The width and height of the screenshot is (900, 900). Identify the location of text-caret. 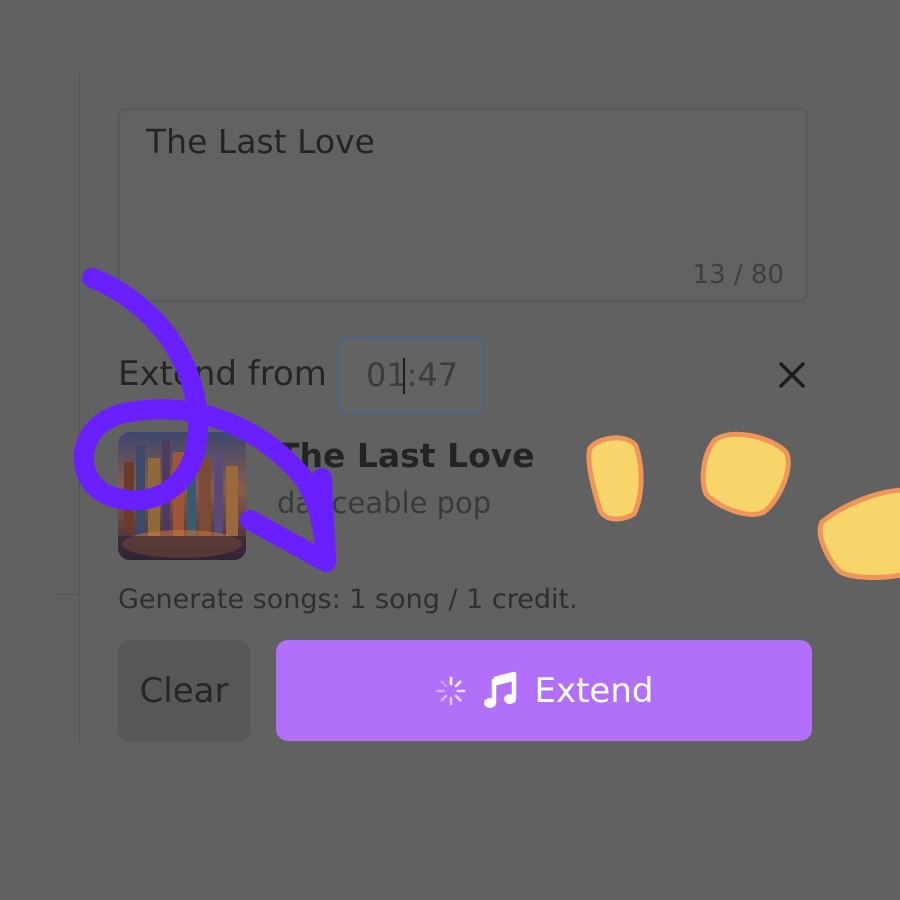
(404, 376).